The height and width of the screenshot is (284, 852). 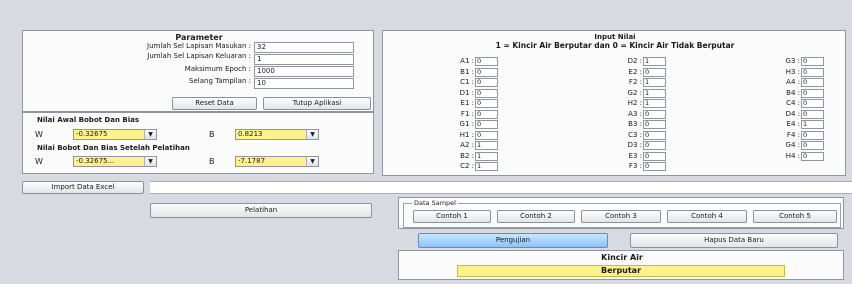 I want to click on input-cell-label: C3 :, so click(x=635, y=134).